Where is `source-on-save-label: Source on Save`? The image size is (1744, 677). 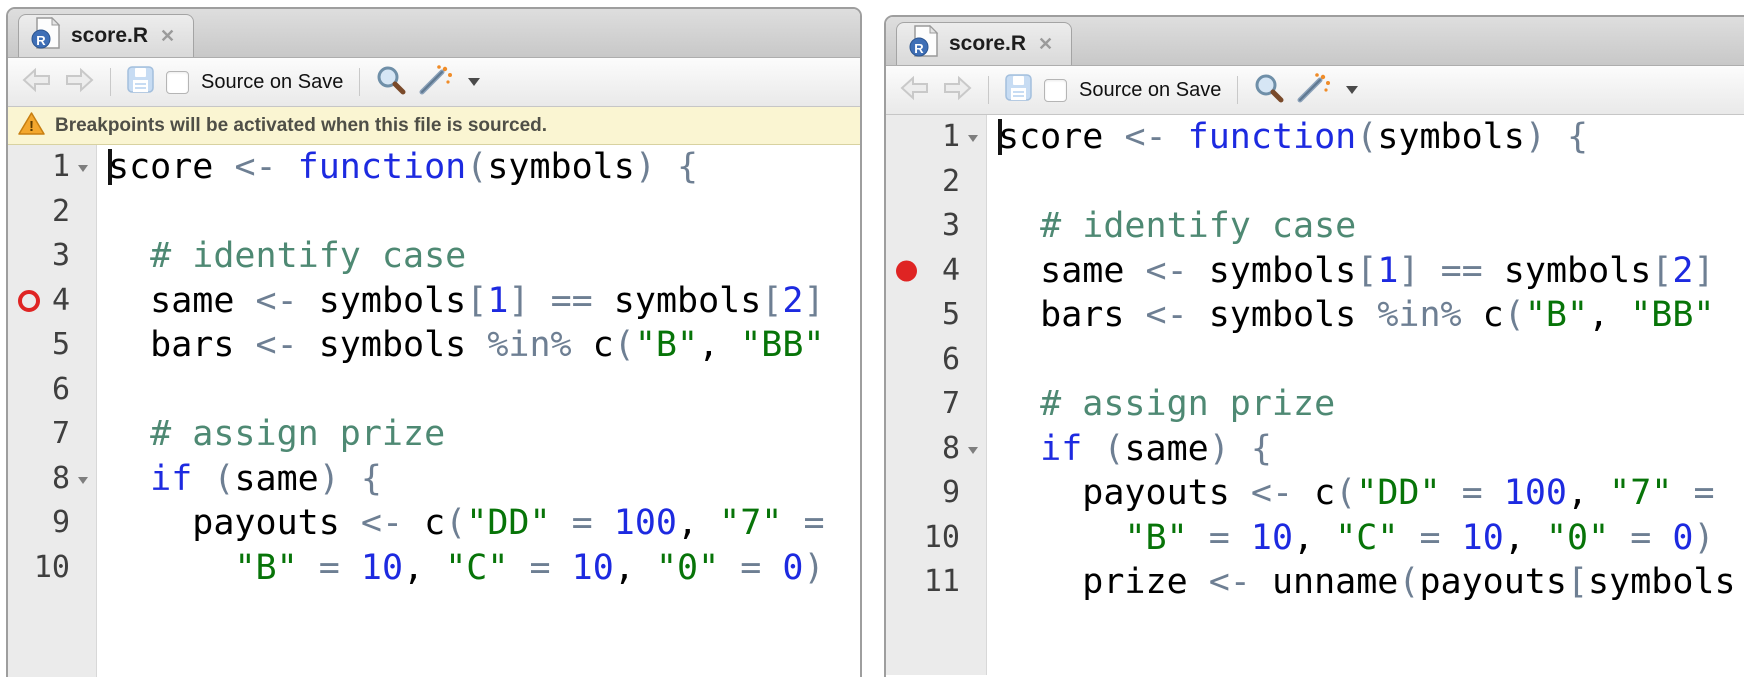 source-on-save-label: Source on Save is located at coordinates (1150, 89).